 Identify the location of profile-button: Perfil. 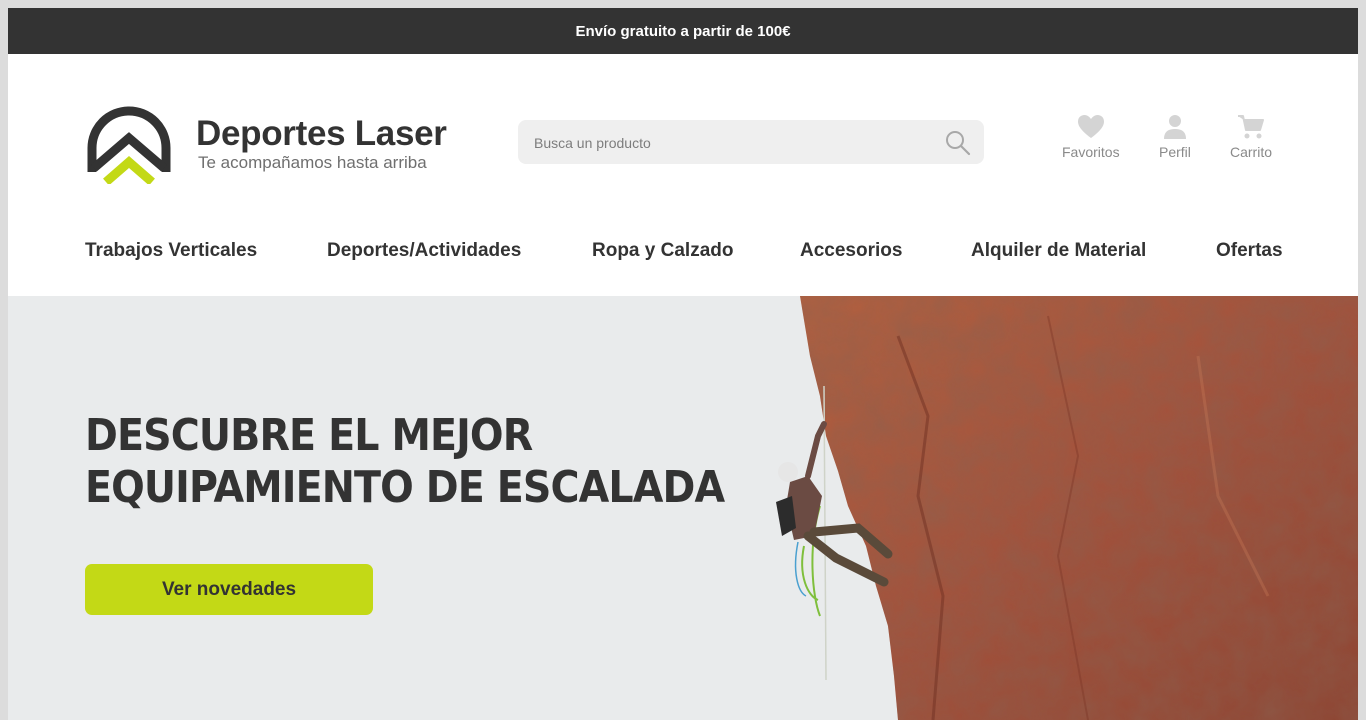
(1175, 137).